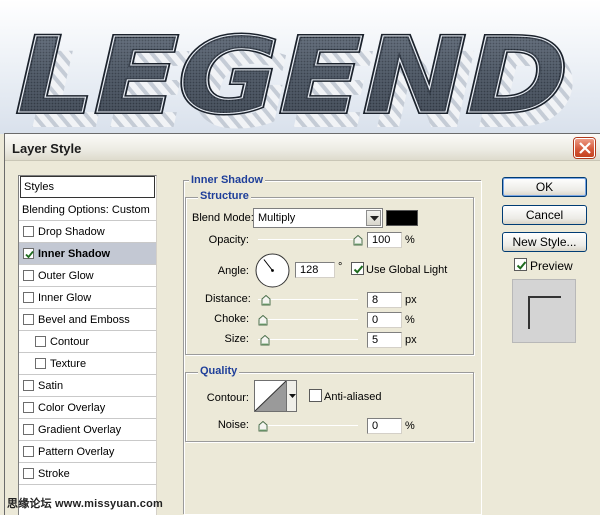 The height and width of the screenshot is (515, 600). Describe the element at coordinates (308, 425) in the screenshot. I see `noise-slider-track` at that location.